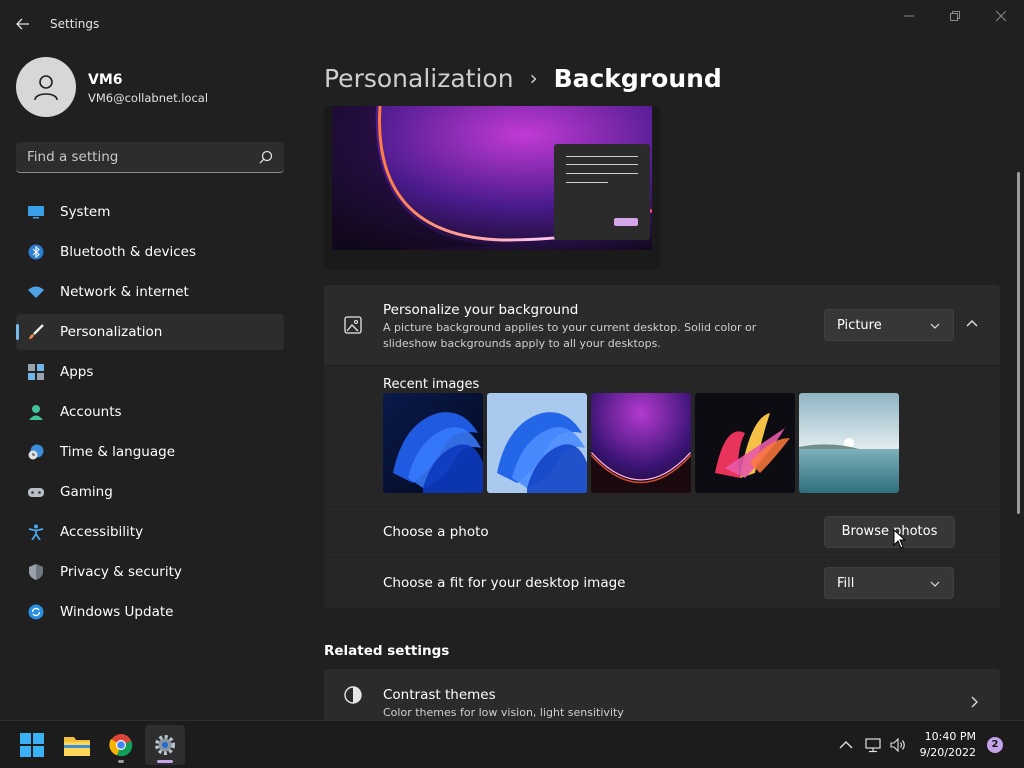  What do you see at coordinates (124, 292) in the screenshot?
I see `sidebar-item-label: Network & internet` at bounding box center [124, 292].